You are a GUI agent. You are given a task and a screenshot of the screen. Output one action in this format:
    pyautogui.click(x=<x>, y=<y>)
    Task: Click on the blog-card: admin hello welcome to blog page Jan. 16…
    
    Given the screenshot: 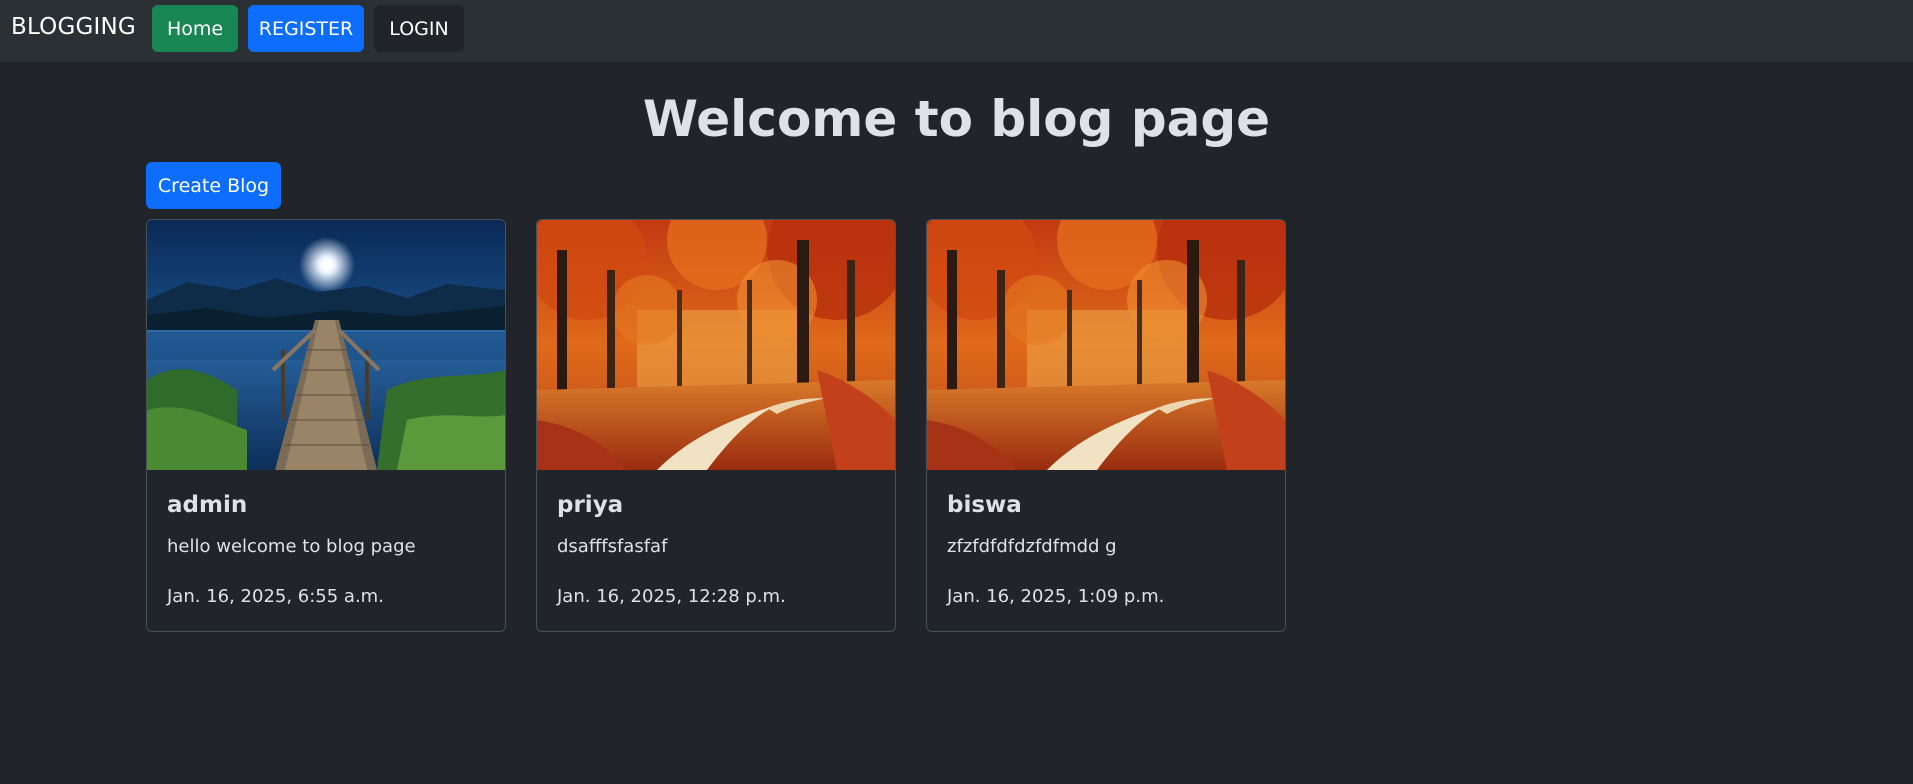 What is the action you would take?
    pyautogui.click(x=326, y=425)
    